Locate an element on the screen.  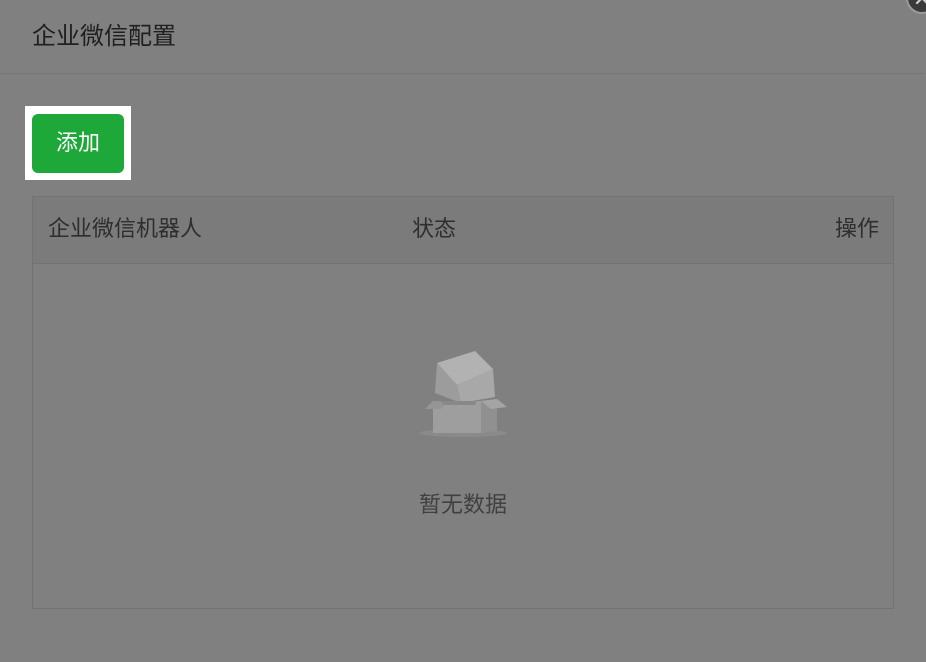
column-header-robot: 企业微信机器人 is located at coordinates (125, 229).